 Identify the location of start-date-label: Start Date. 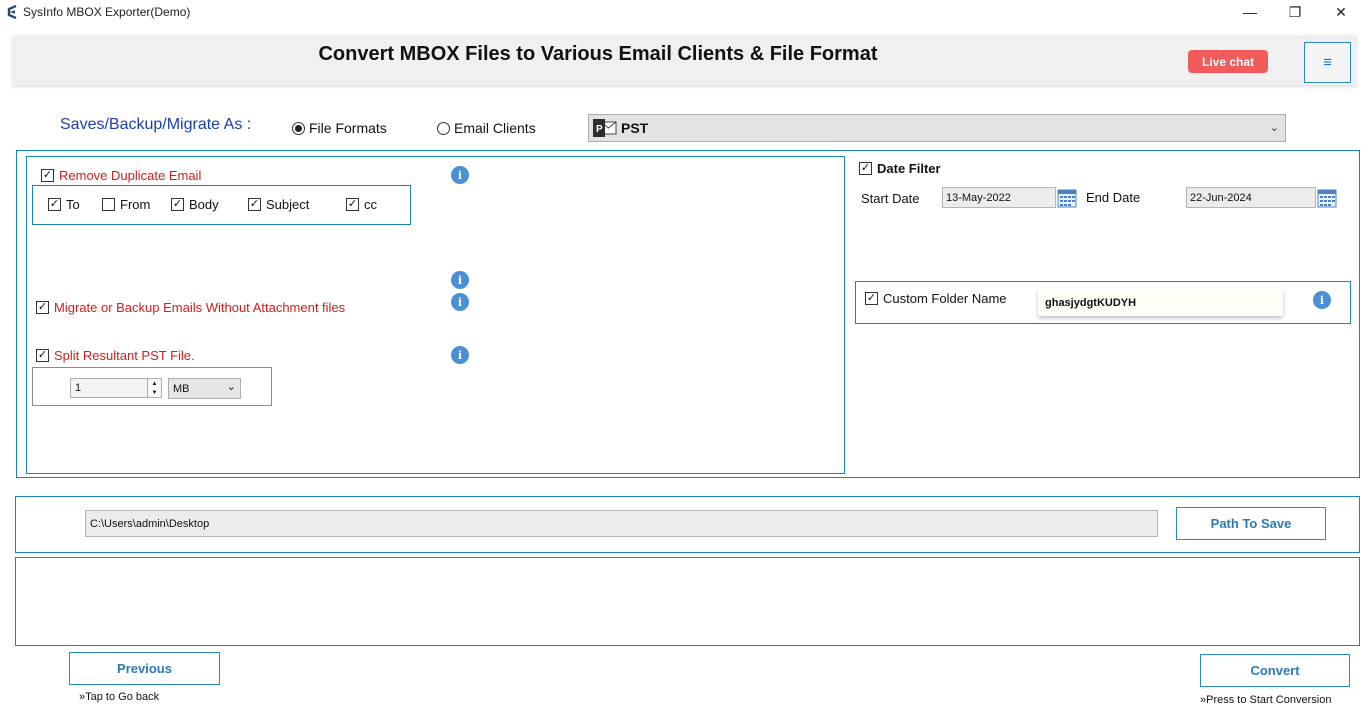
(890, 198).